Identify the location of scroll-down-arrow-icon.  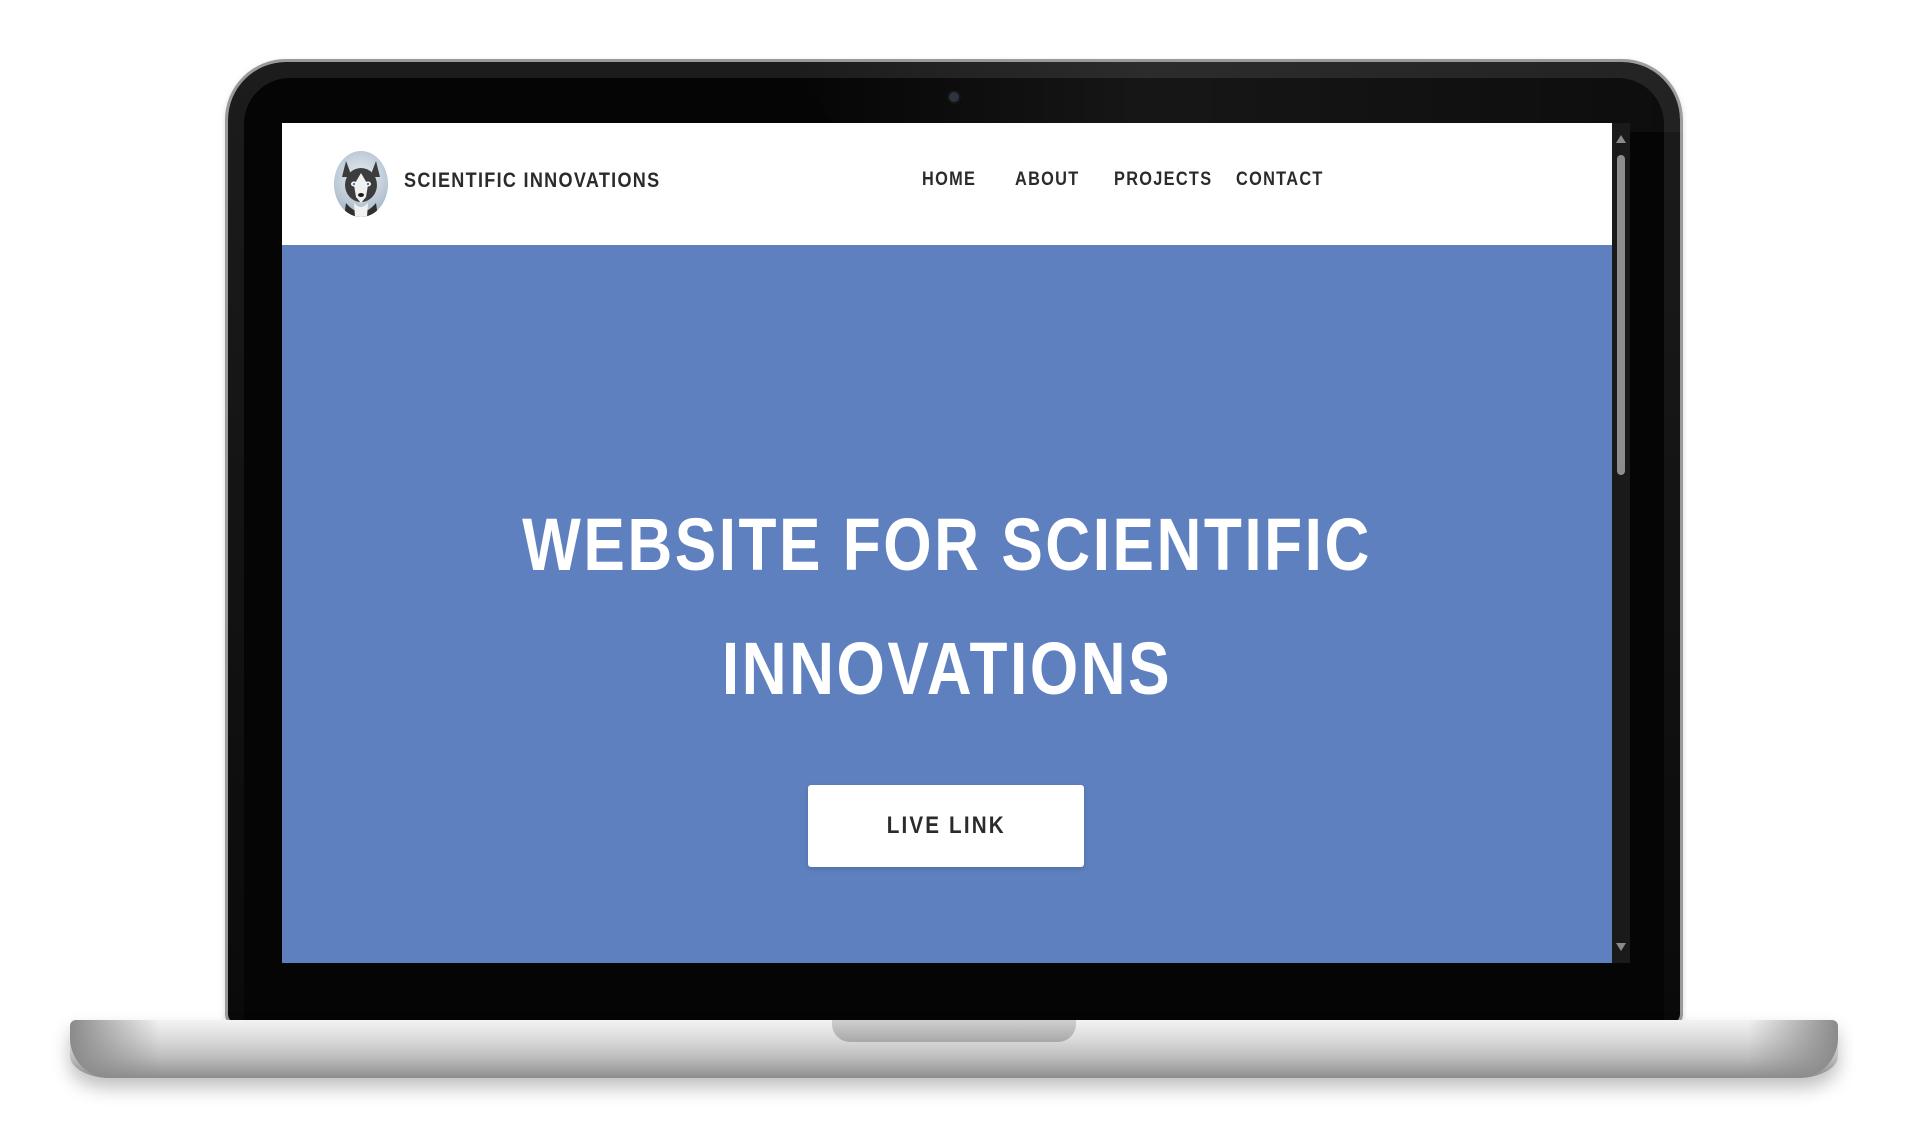
(1621, 947).